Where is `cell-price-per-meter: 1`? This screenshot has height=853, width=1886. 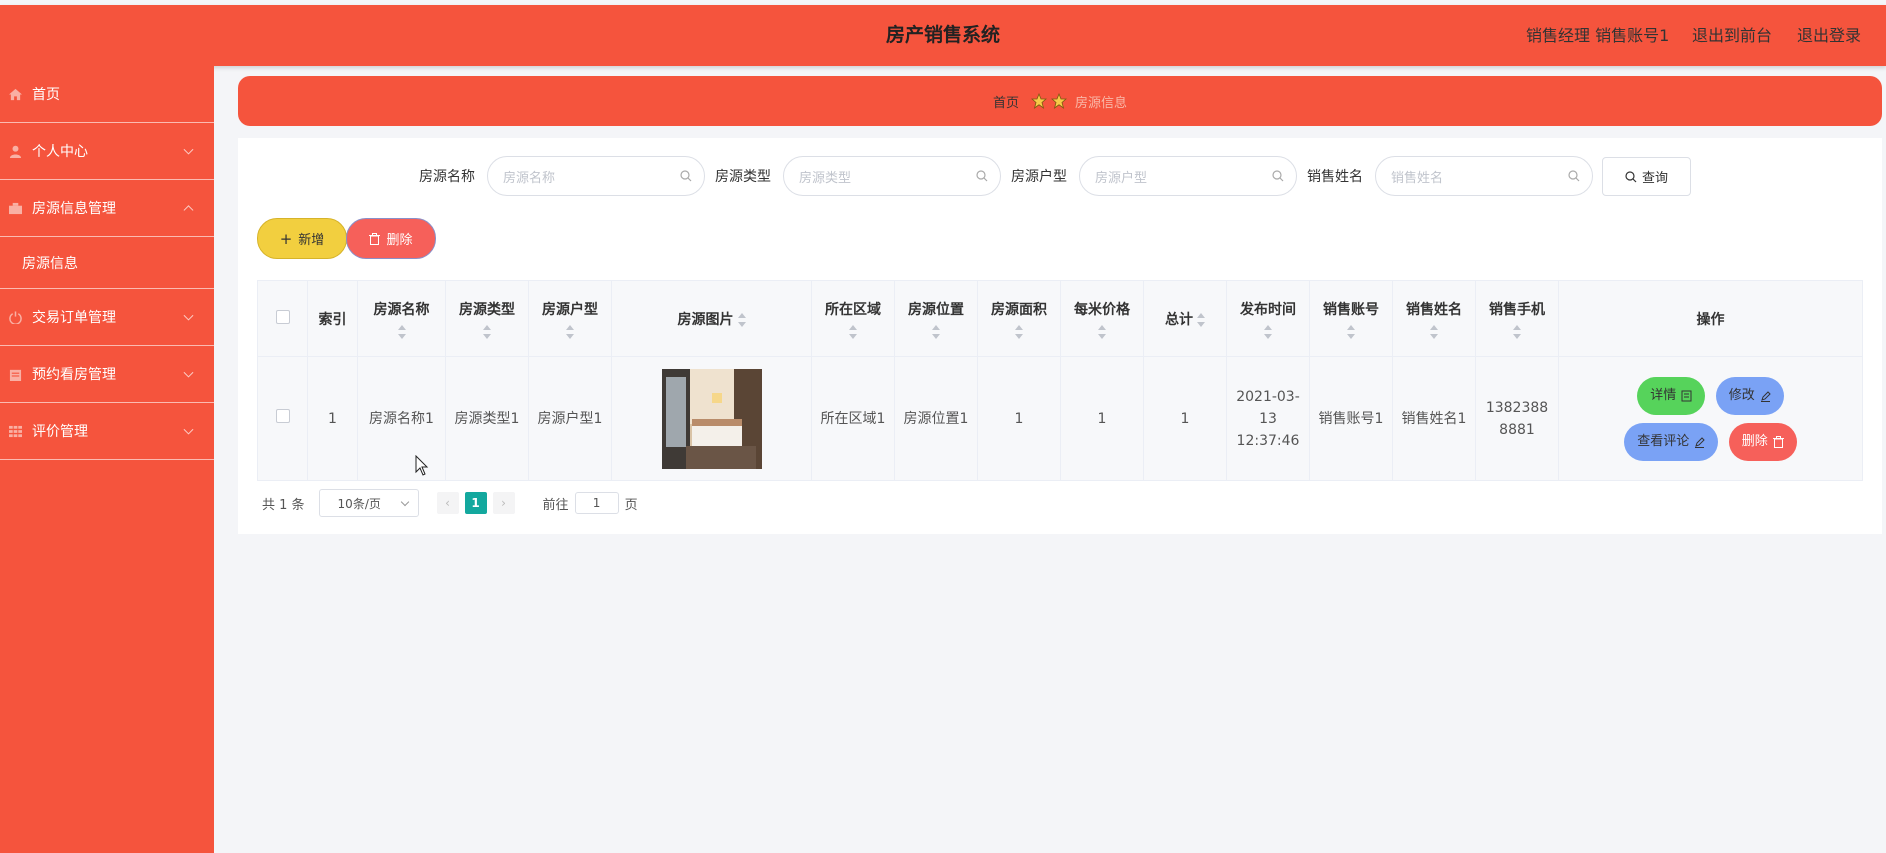 cell-price-per-meter: 1 is located at coordinates (1102, 418).